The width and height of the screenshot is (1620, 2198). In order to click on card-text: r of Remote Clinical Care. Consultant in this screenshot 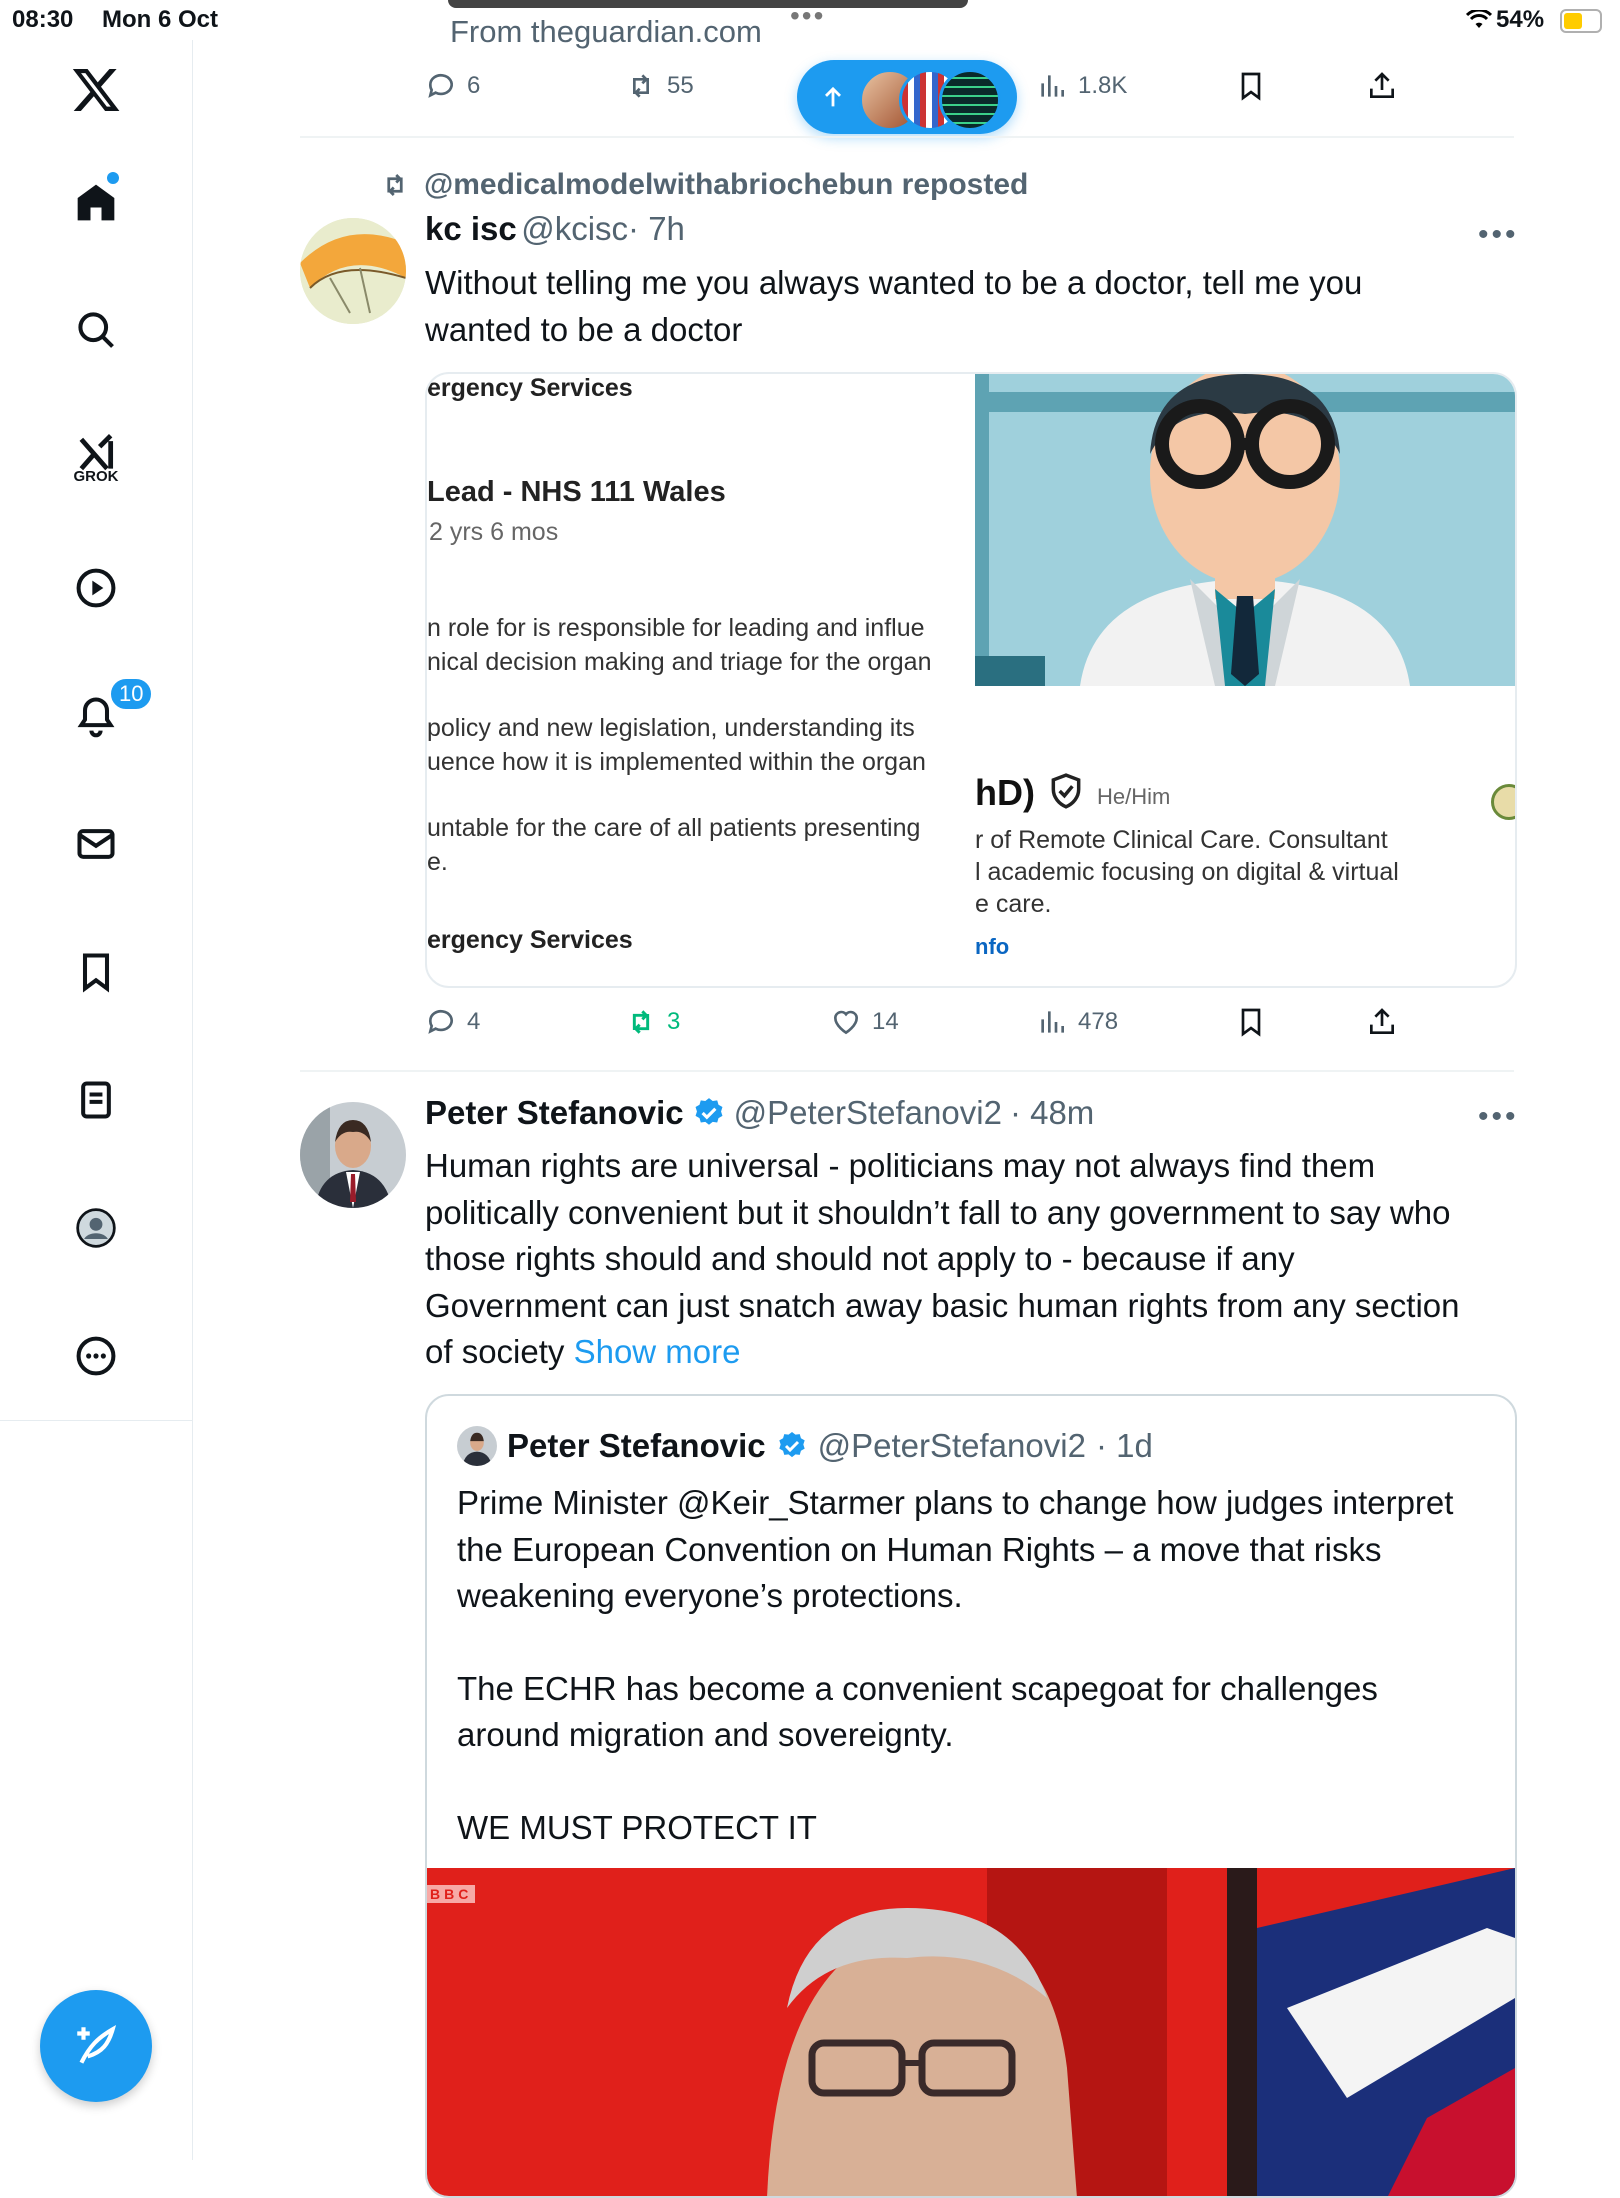, I will do `click(1181, 840)`.